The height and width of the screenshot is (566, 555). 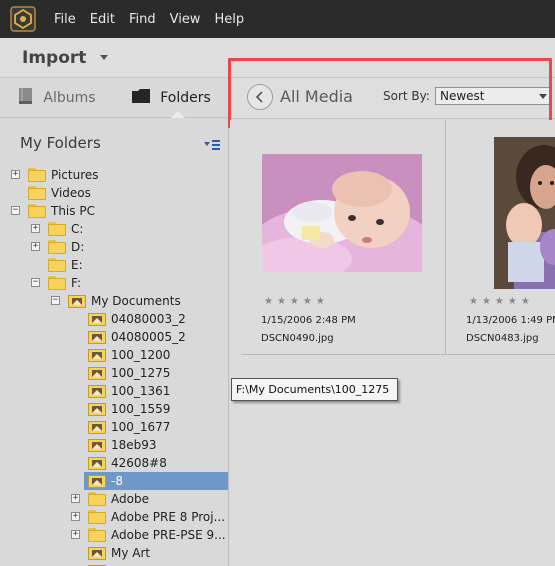 What do you see at coordinates (462, 96) in the screenshot?
I see `sort-by-value: Newest` at bounding box center [462, 96].